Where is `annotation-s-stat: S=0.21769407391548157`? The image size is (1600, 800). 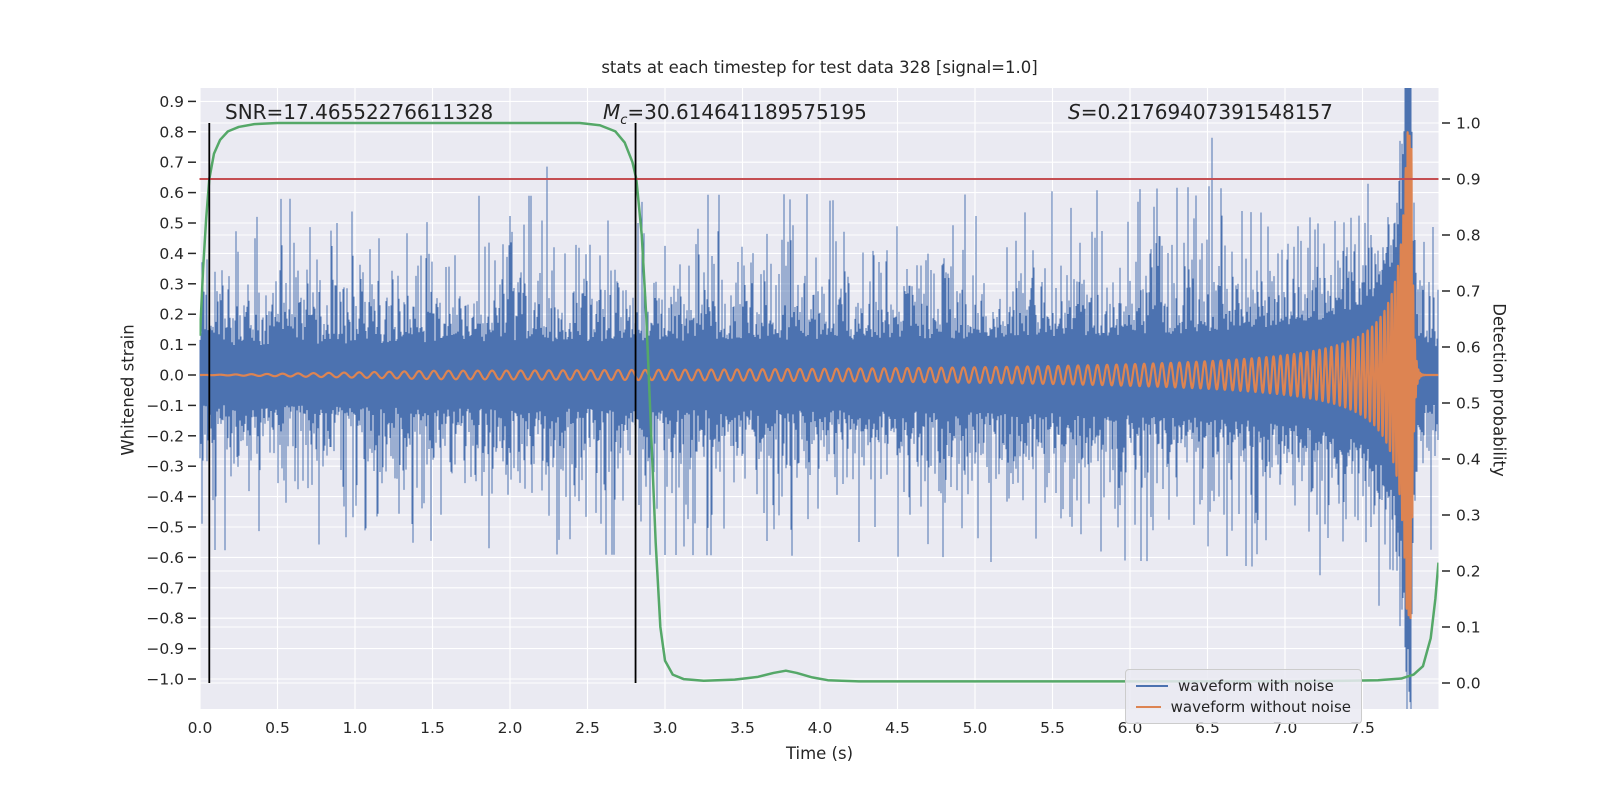
annotation-s-stat: S=0.21769407391548157 is located at coordinates (1200, 112).